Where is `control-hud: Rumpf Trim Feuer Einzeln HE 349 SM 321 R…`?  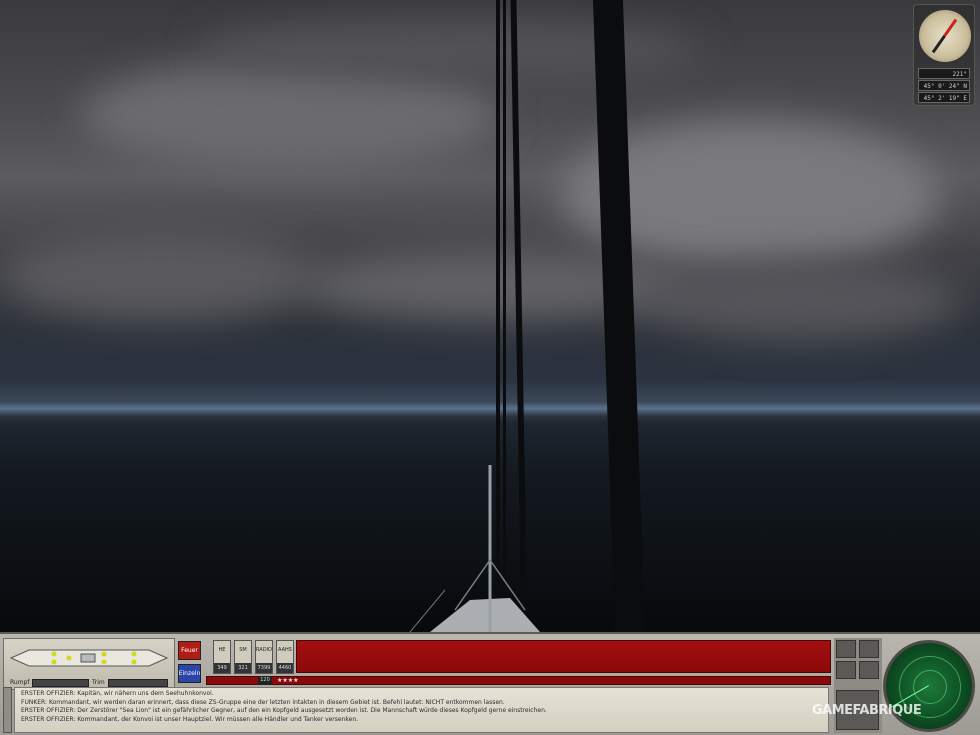
control-hud: Rumpf Trim Feuer Einzeln HE 349 SM 321 R… is located at coordinates (490, 683).